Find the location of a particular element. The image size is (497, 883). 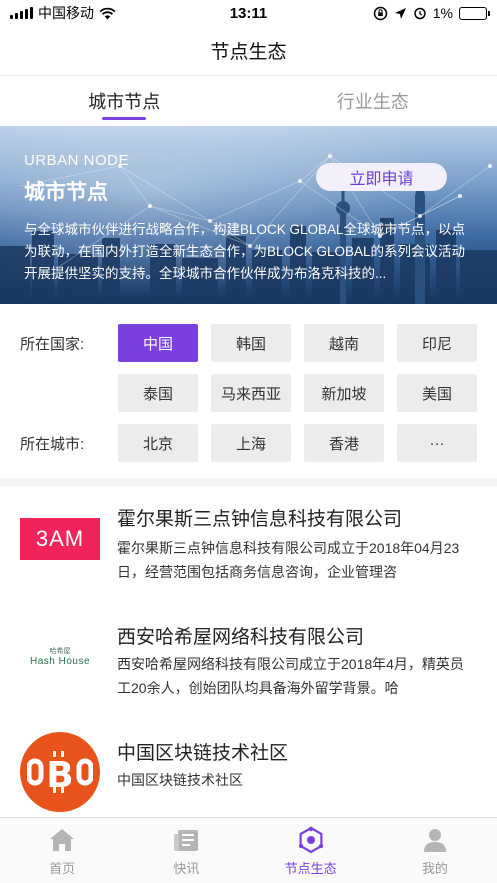

banner-title: 城市节点 is located at coordinates (66, 192).